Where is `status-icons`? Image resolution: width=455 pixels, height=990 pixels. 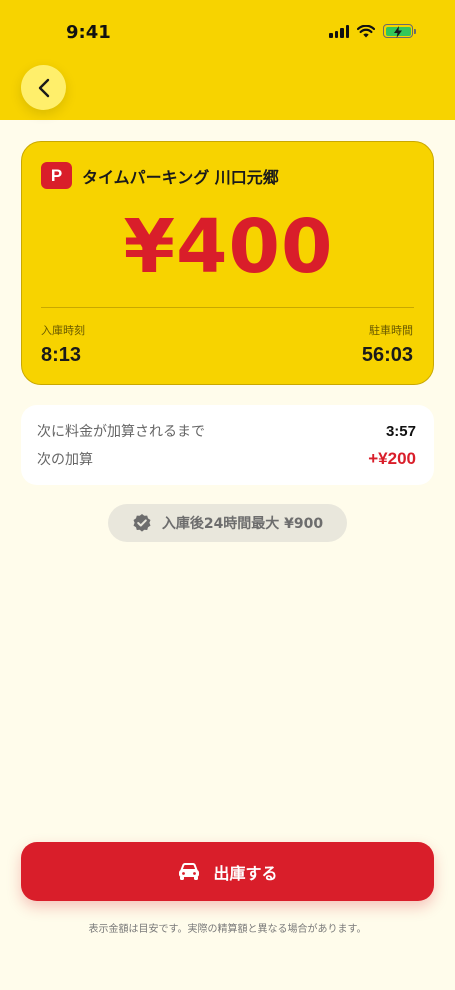
status-icons is located at coordinates (372, 31).